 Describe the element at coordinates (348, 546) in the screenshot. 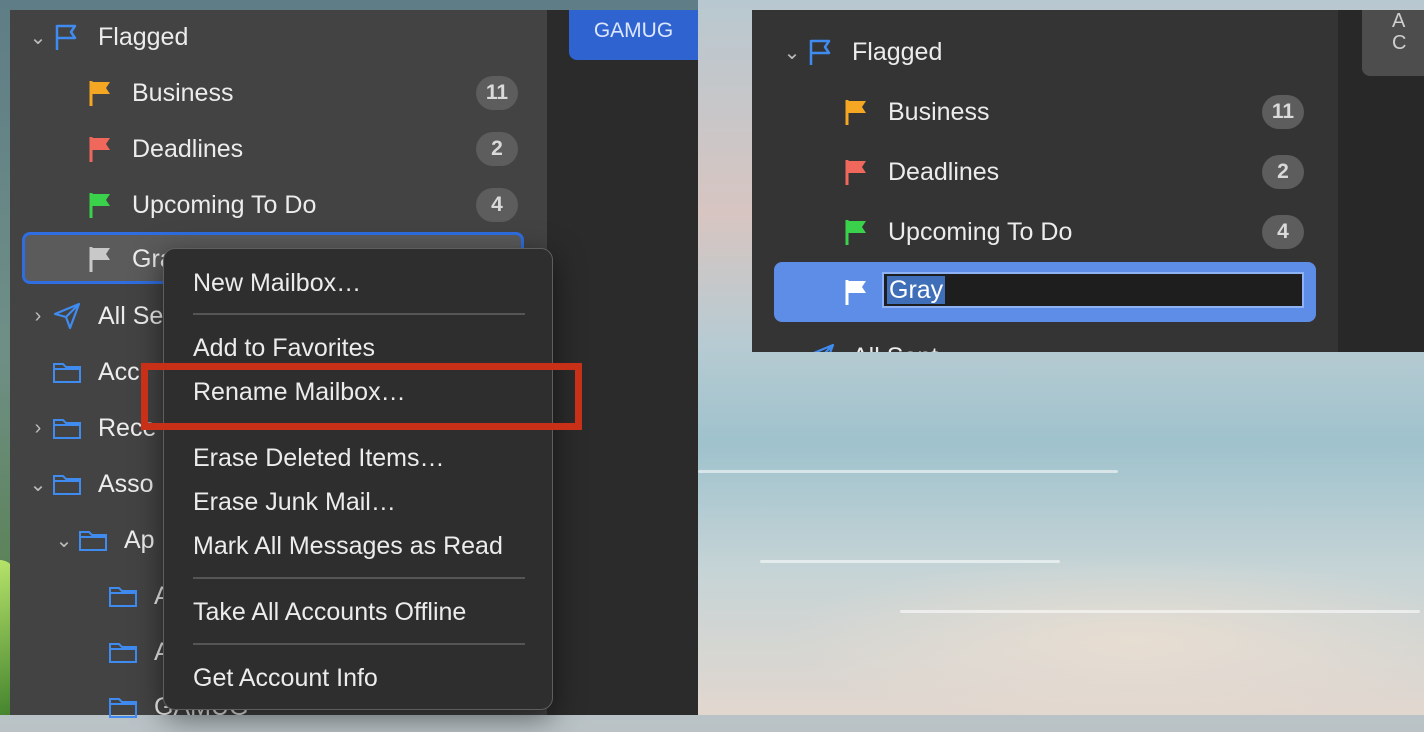

I see `menu-item-mark-all-read: Mark All Messages as Read` at that location.